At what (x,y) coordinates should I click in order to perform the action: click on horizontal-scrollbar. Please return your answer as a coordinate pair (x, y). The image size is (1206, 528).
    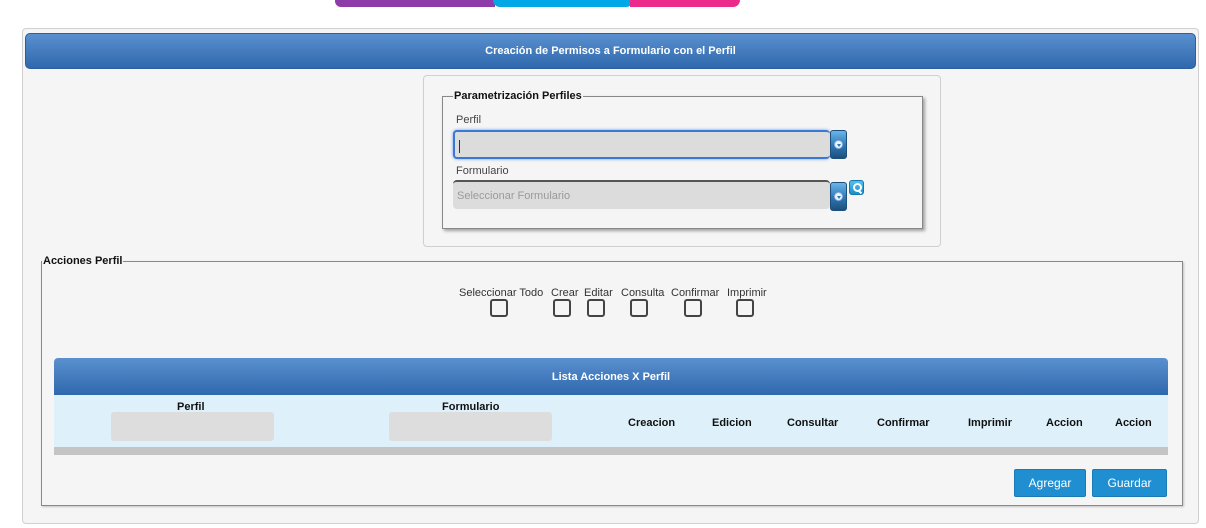
    Looking at the image, I should click on (611, 451).